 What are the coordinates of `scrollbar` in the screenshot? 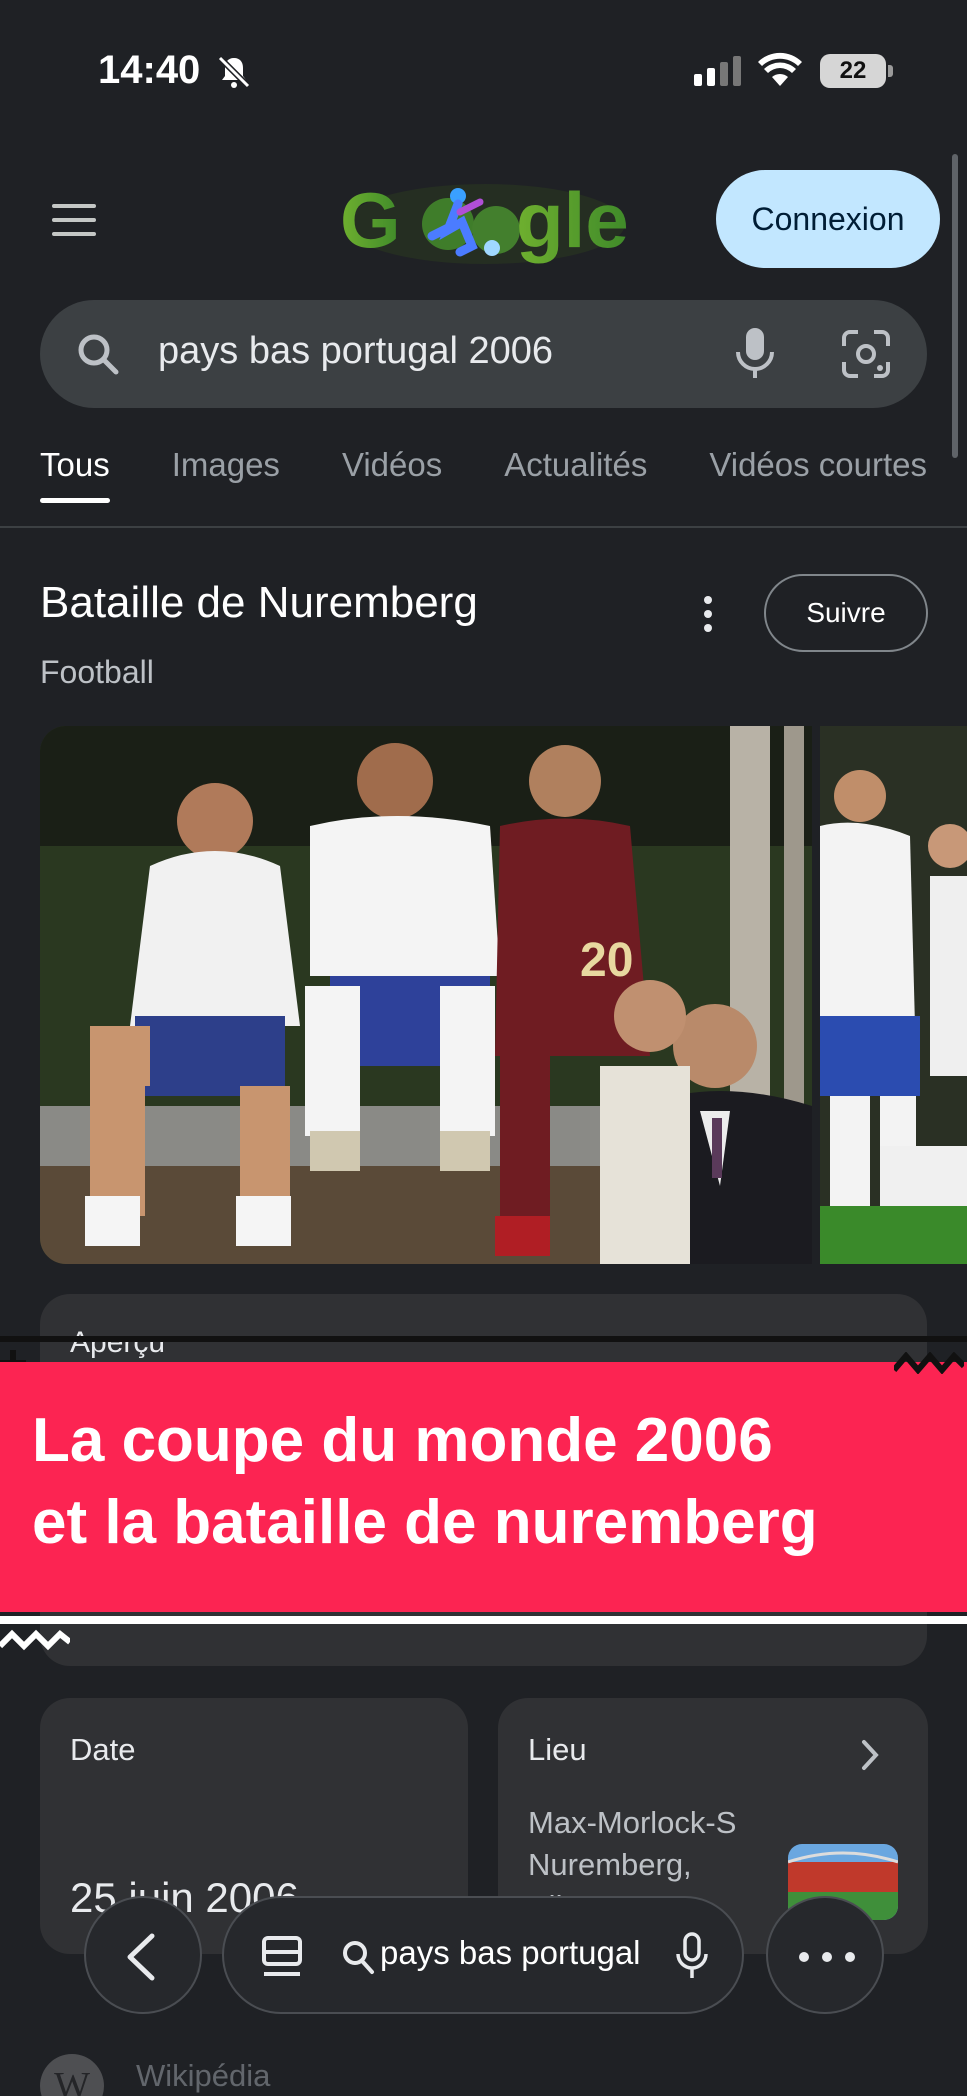 It's located at (955, 306).